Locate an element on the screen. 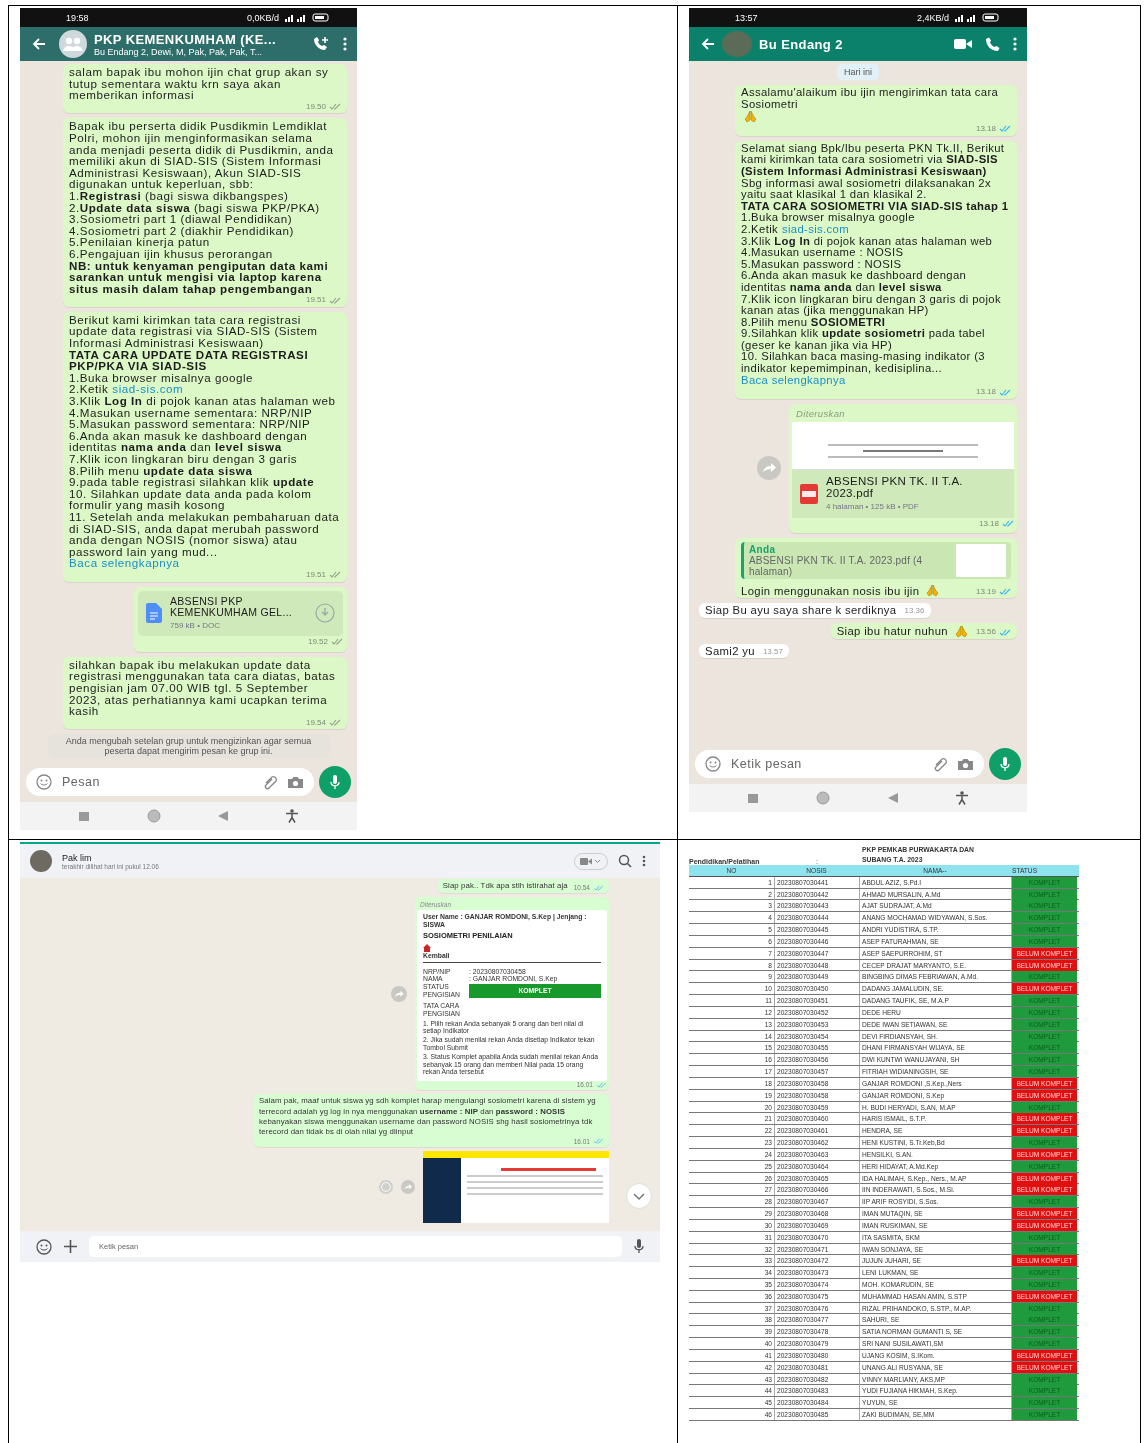 This screenshot has width=1145, height=1443. data-rate: 0,0KB/d is located at coordinates (262, 17).